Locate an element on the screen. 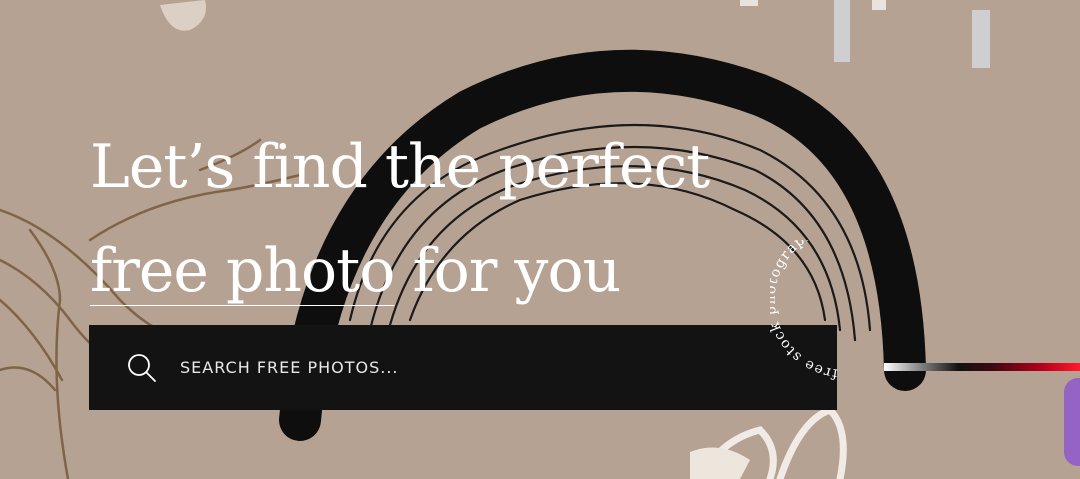 This screenshot has height=479, width=1080. purple-shape is located at coordinates (1072, 422).